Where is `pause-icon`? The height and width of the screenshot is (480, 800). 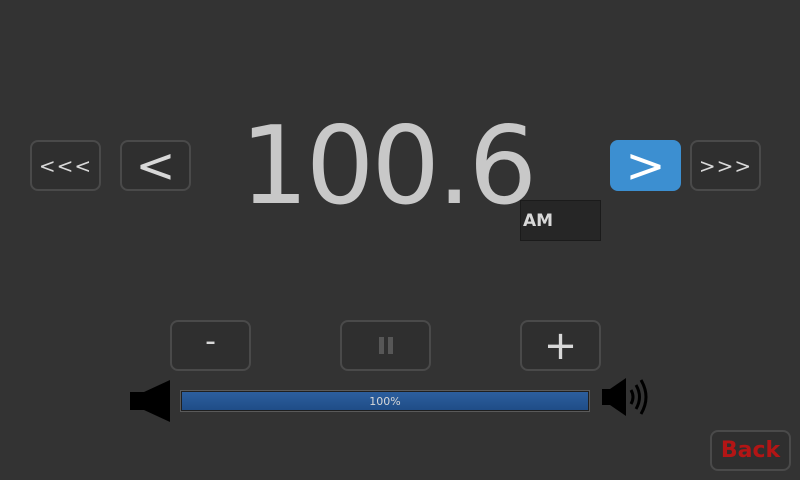 pause-icon is located at coordinates (385, 345).